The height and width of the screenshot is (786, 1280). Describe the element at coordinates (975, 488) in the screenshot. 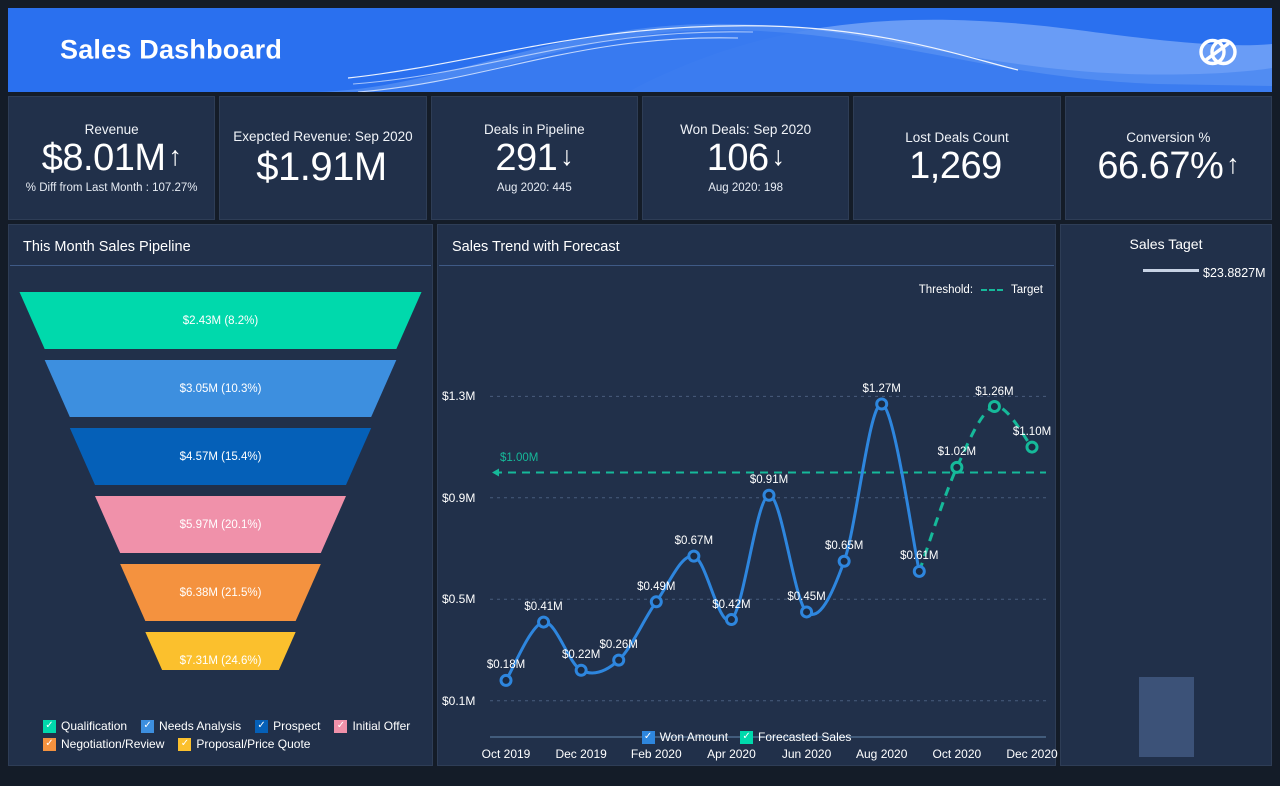

I see `forecast-line` at that location.